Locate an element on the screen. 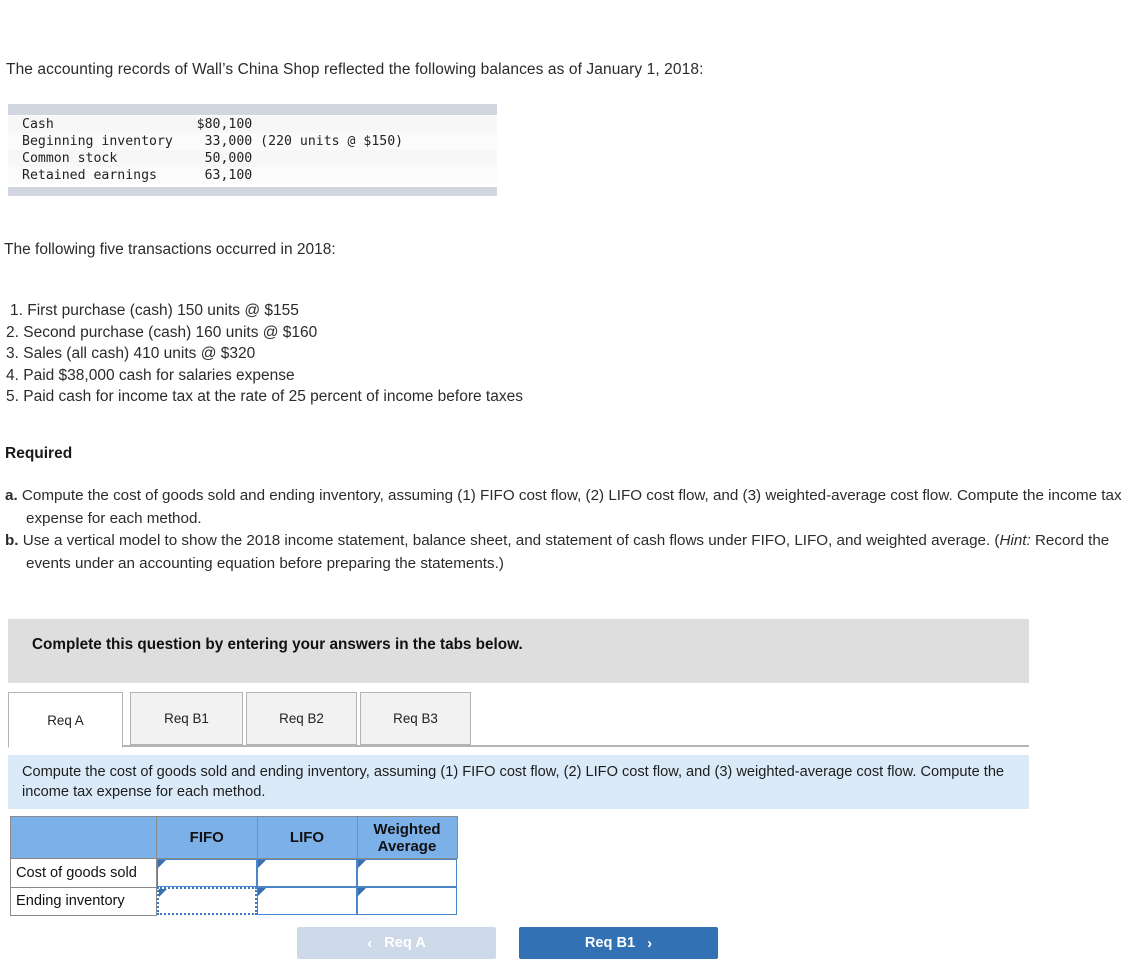 This screenshot has width=1140, height=960. next-req-button: Req B1 › is located at coordinates (618, 943).